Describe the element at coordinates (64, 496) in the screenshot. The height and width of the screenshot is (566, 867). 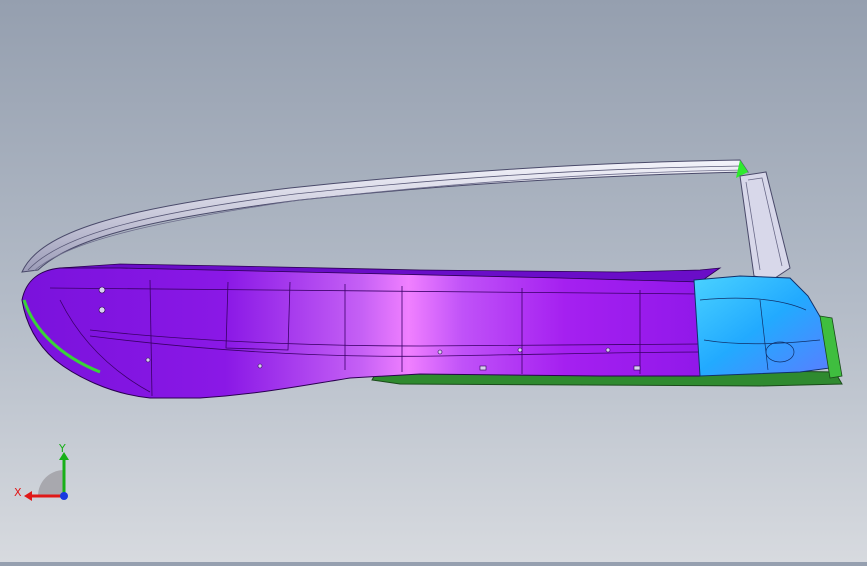
I see `z-axis-icon` at that location.